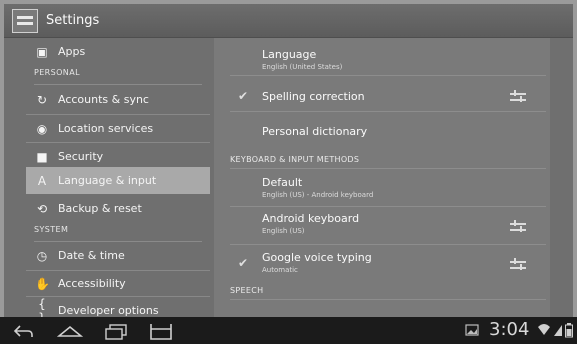  I want to click on sync-icon: ↻, so click(42, 99).